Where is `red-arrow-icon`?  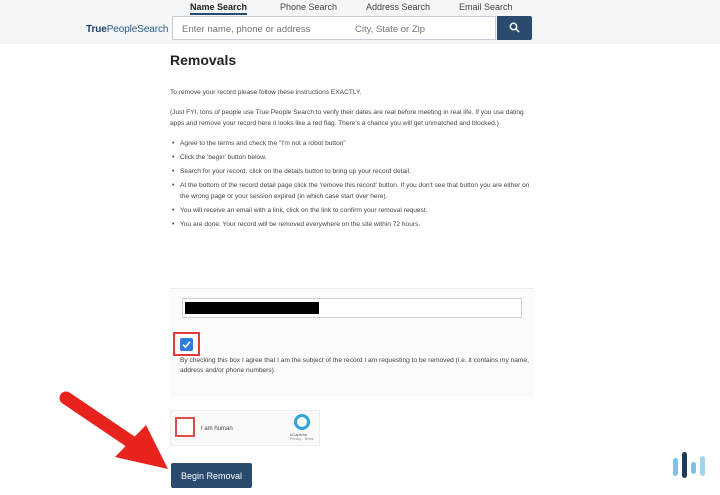 red-arrow-icon is located at coordinates (113, 430).